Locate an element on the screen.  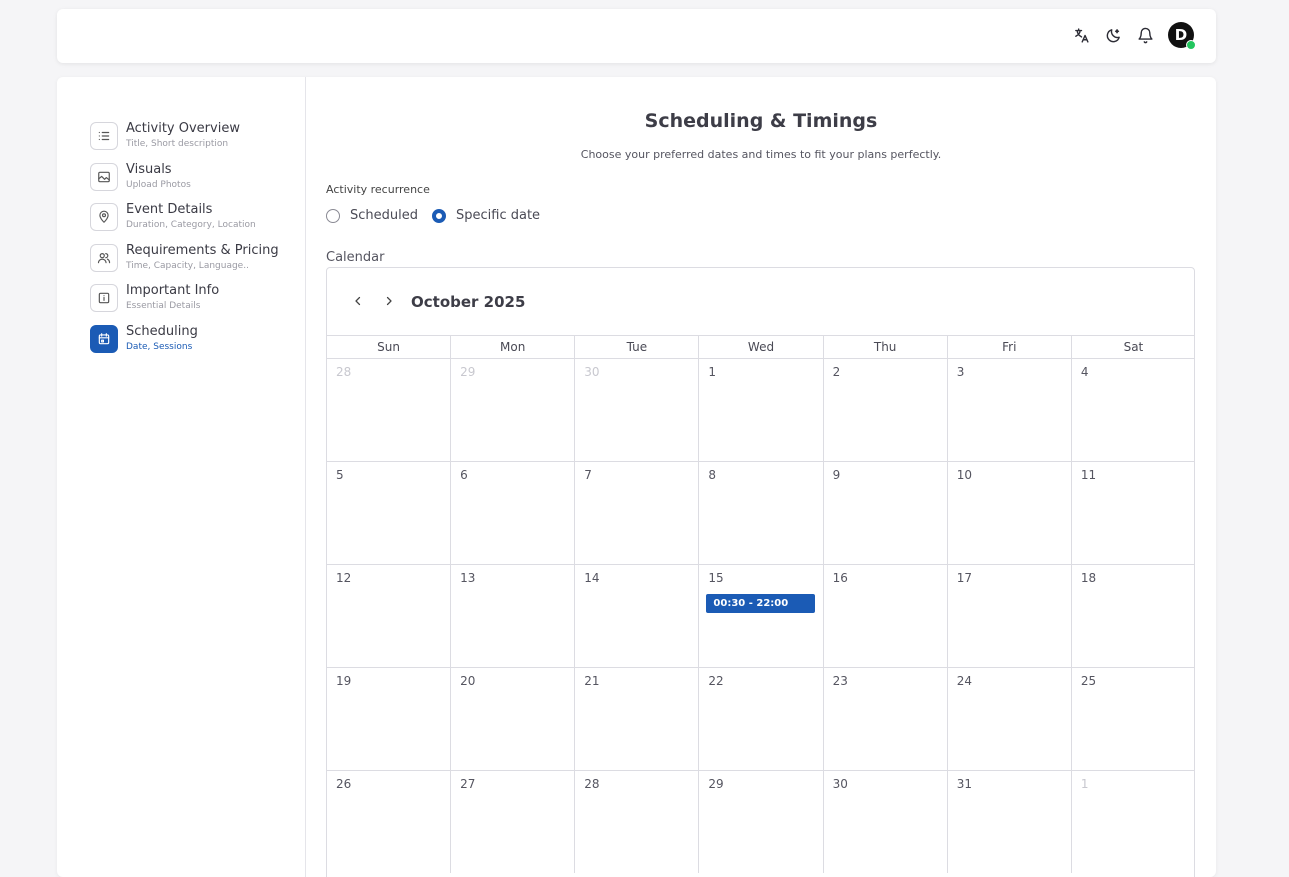
day-number: 14 is located at coordinates (592, 578).